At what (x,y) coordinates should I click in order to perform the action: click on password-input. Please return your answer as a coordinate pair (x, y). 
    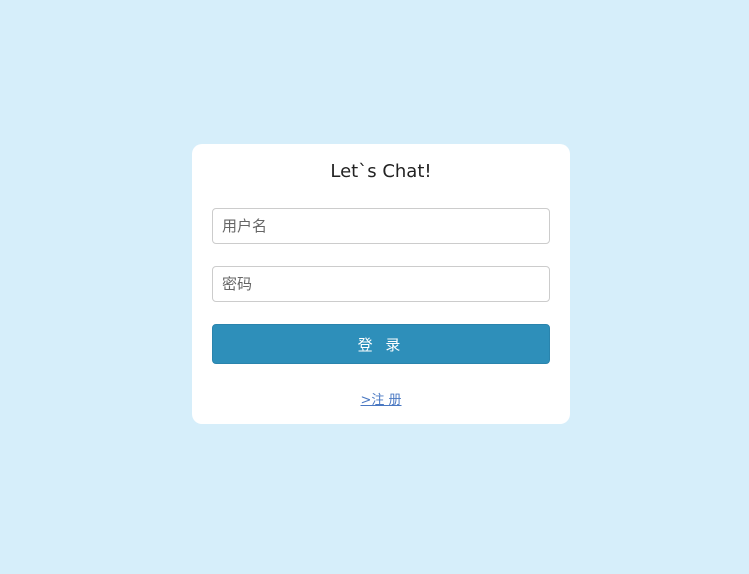
    Looking at the image, I should click on (381, 284).